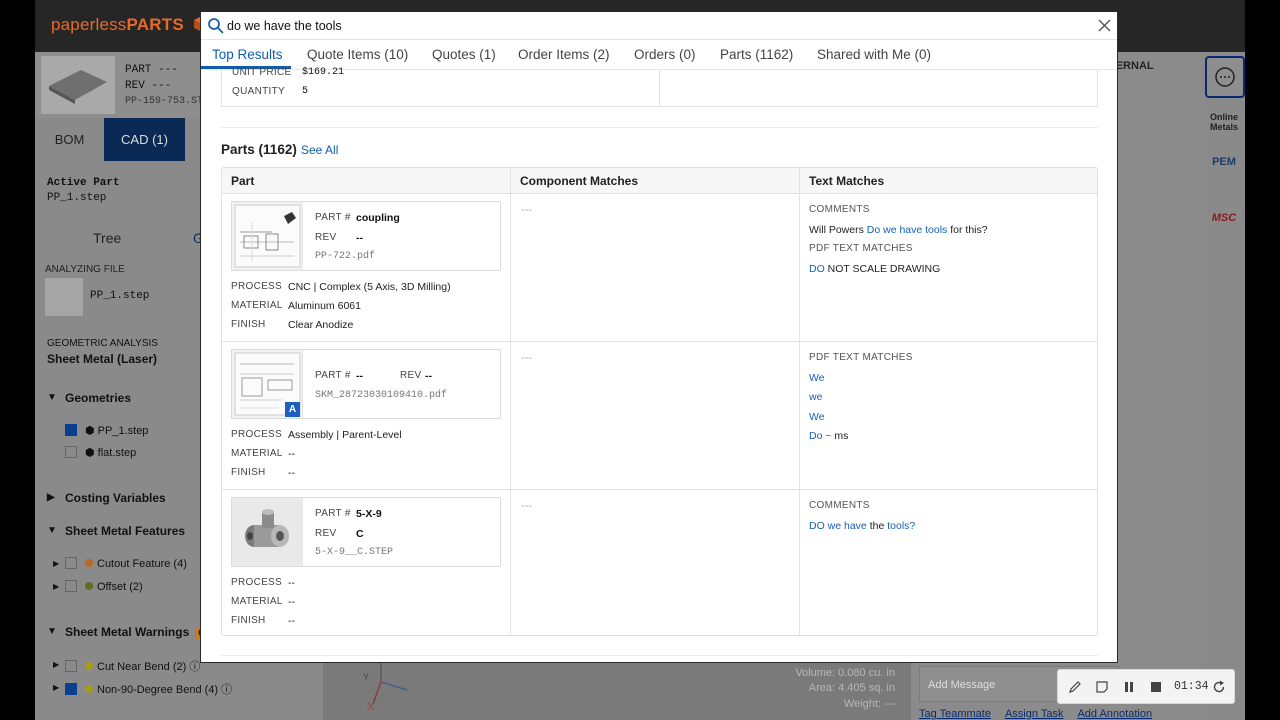 This screenshot has width=1280, height=720. Describe the element at coordinates (102, 343) in the screenshot. I see `geo-analysis-label: GEOMETRIC ANALYSIS` at that location.